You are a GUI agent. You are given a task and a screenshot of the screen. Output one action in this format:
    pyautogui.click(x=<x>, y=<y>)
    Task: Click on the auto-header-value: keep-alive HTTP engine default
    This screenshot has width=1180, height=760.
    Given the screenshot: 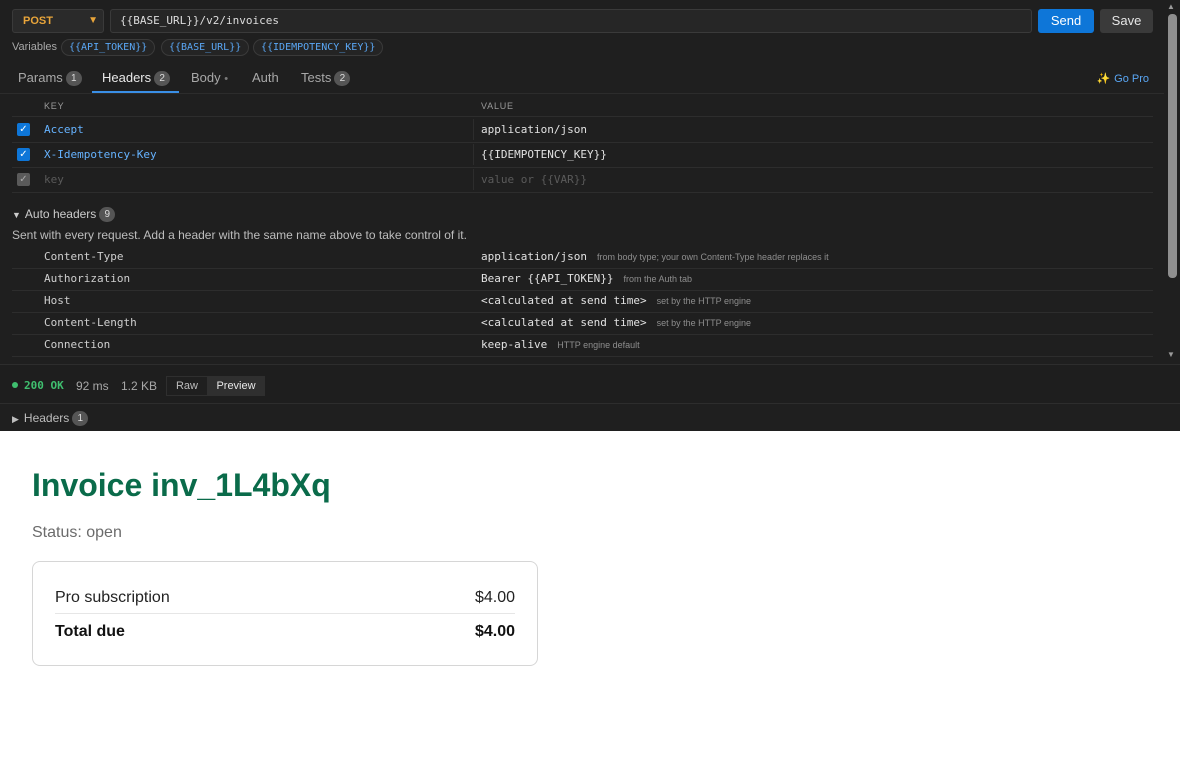 What is the action you would take?
    pyautogui.click(x=560, y=344)
    